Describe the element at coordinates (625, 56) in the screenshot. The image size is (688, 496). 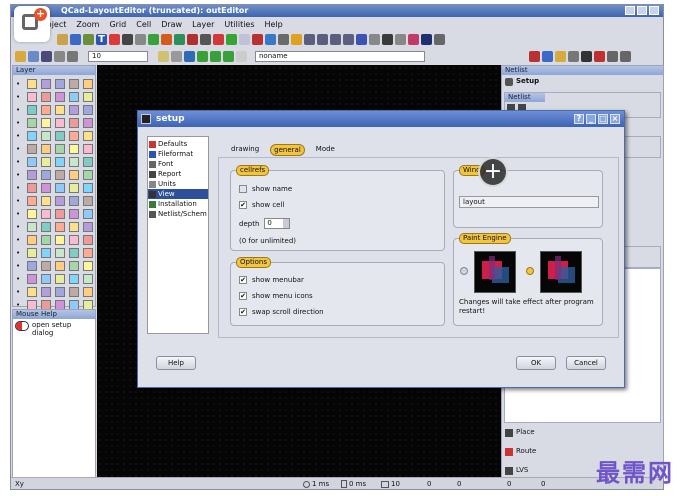
I see `redo-icon` at that location.